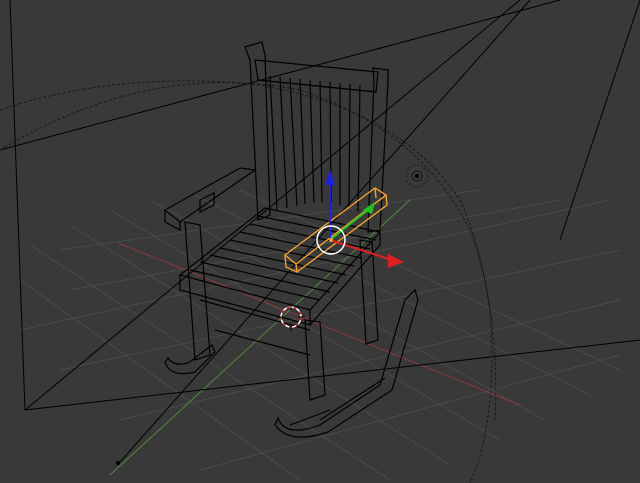 The image size is (640, 483). Describe the element at coordinates (417, 176) in the screenshot. I see `lamp-icon` at that location.